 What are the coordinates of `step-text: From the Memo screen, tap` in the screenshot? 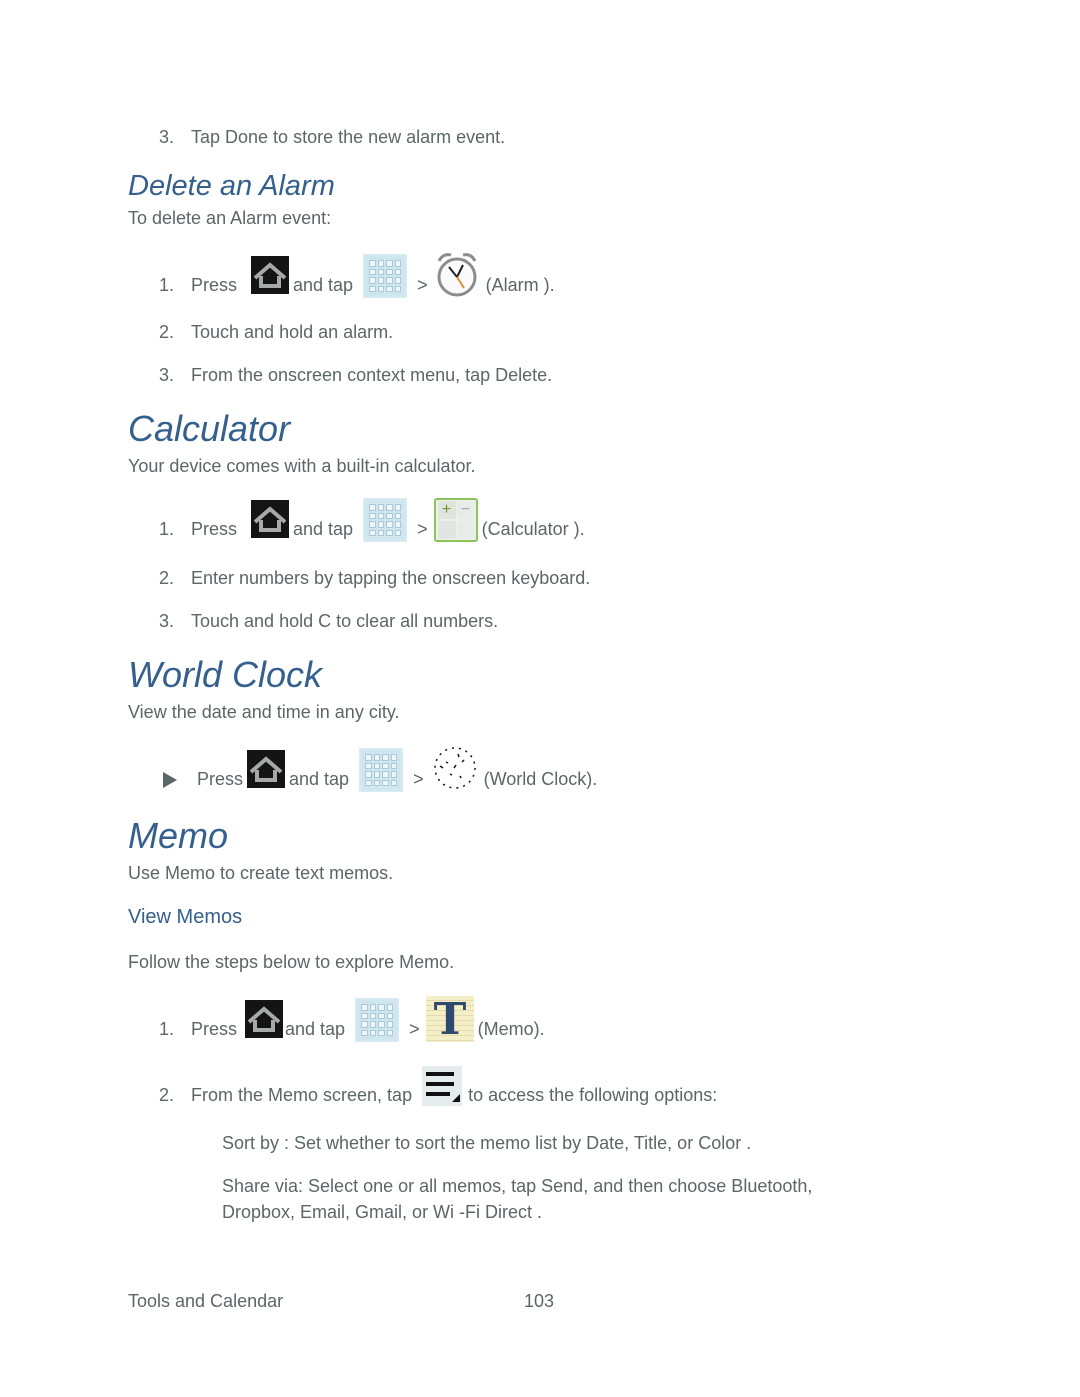 It's located at (302, 1095).